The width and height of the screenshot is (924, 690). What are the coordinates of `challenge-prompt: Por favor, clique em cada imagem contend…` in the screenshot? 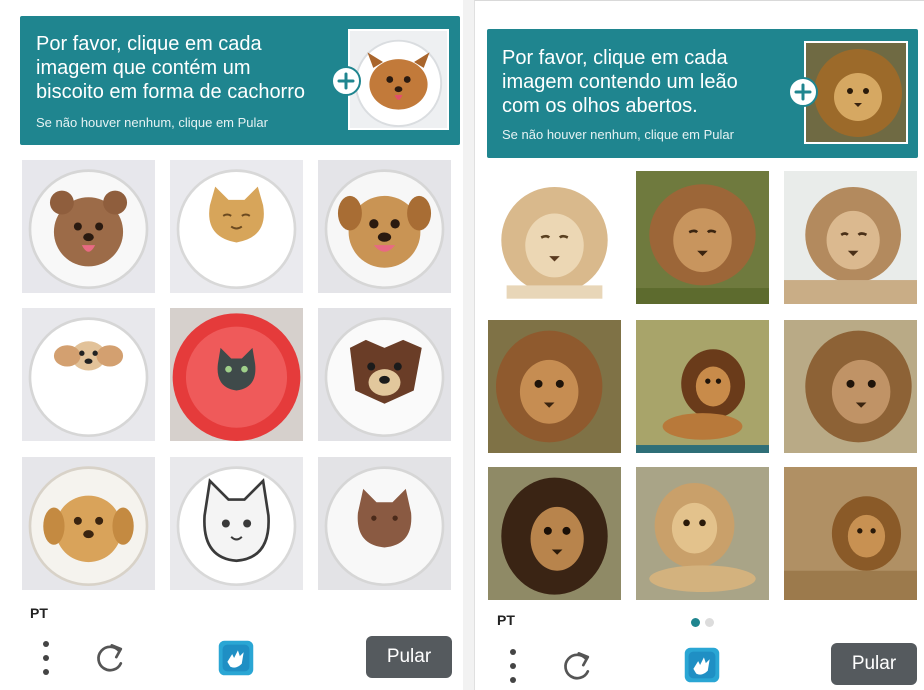 It's located at (647, 82).